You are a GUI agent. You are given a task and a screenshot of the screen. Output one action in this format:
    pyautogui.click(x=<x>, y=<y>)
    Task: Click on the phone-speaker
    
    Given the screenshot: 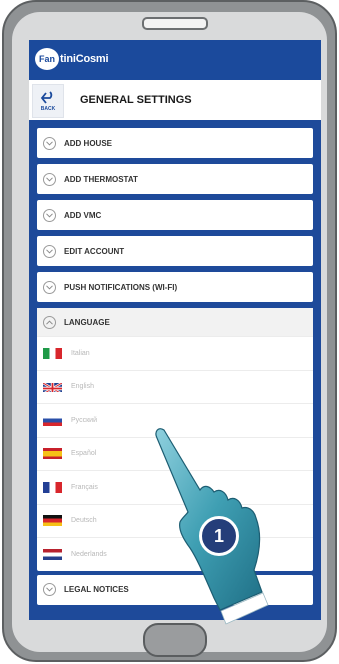 What is the action you would take?
    pyautogui.click(x=175, y=23)
    